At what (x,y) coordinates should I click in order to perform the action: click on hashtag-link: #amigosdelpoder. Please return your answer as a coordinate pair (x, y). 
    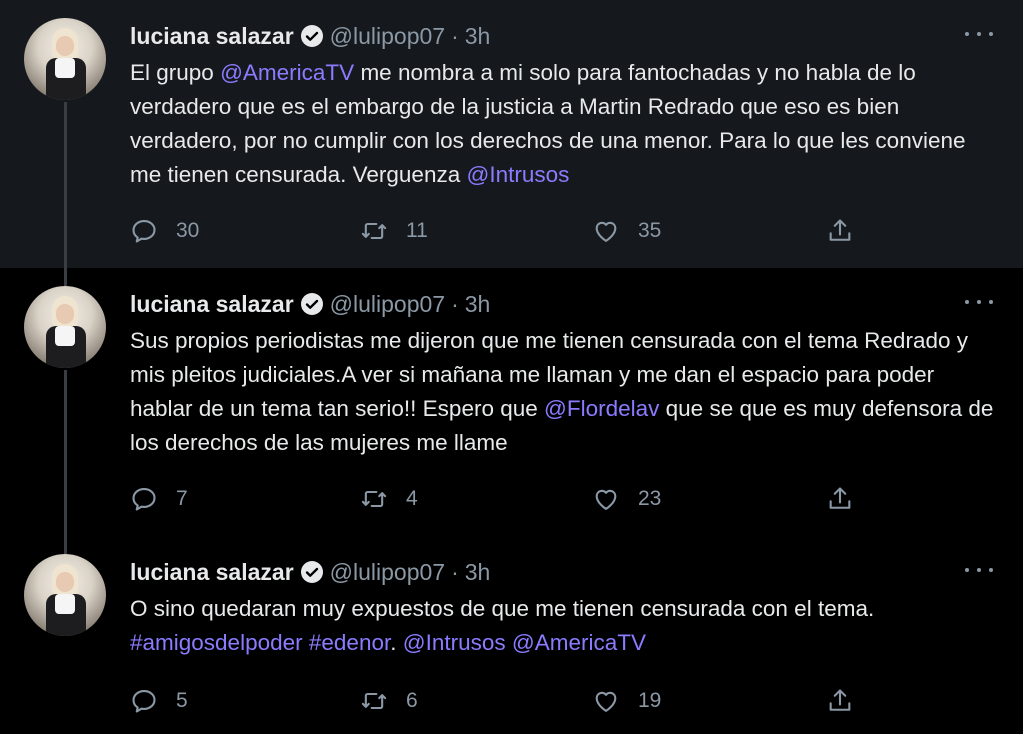
    Looking at the image, I should click on (216, 642).